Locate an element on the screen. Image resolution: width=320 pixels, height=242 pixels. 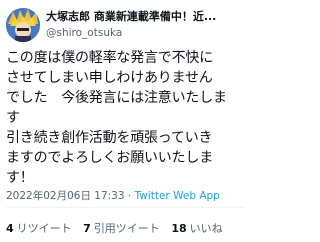
tweet-stats: 4 リツイート 7 引用ツイート 18 いいね is located at coordinates (118, 228).